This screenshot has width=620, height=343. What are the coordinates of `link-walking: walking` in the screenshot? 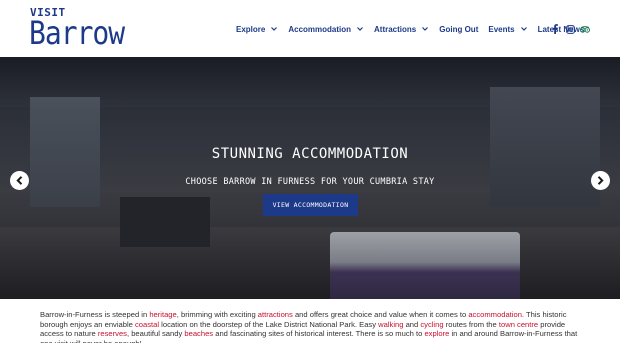 It's located at (390, 324).